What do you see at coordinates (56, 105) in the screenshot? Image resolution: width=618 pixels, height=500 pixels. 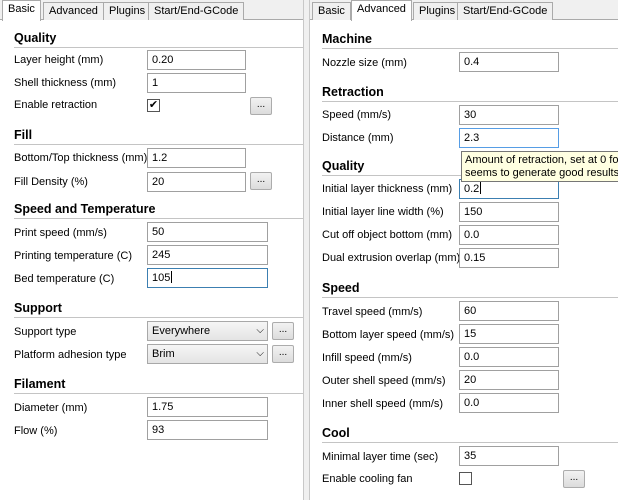 I see `enable-retraction-label: Enable retraction` at bounding box center [56, 105].